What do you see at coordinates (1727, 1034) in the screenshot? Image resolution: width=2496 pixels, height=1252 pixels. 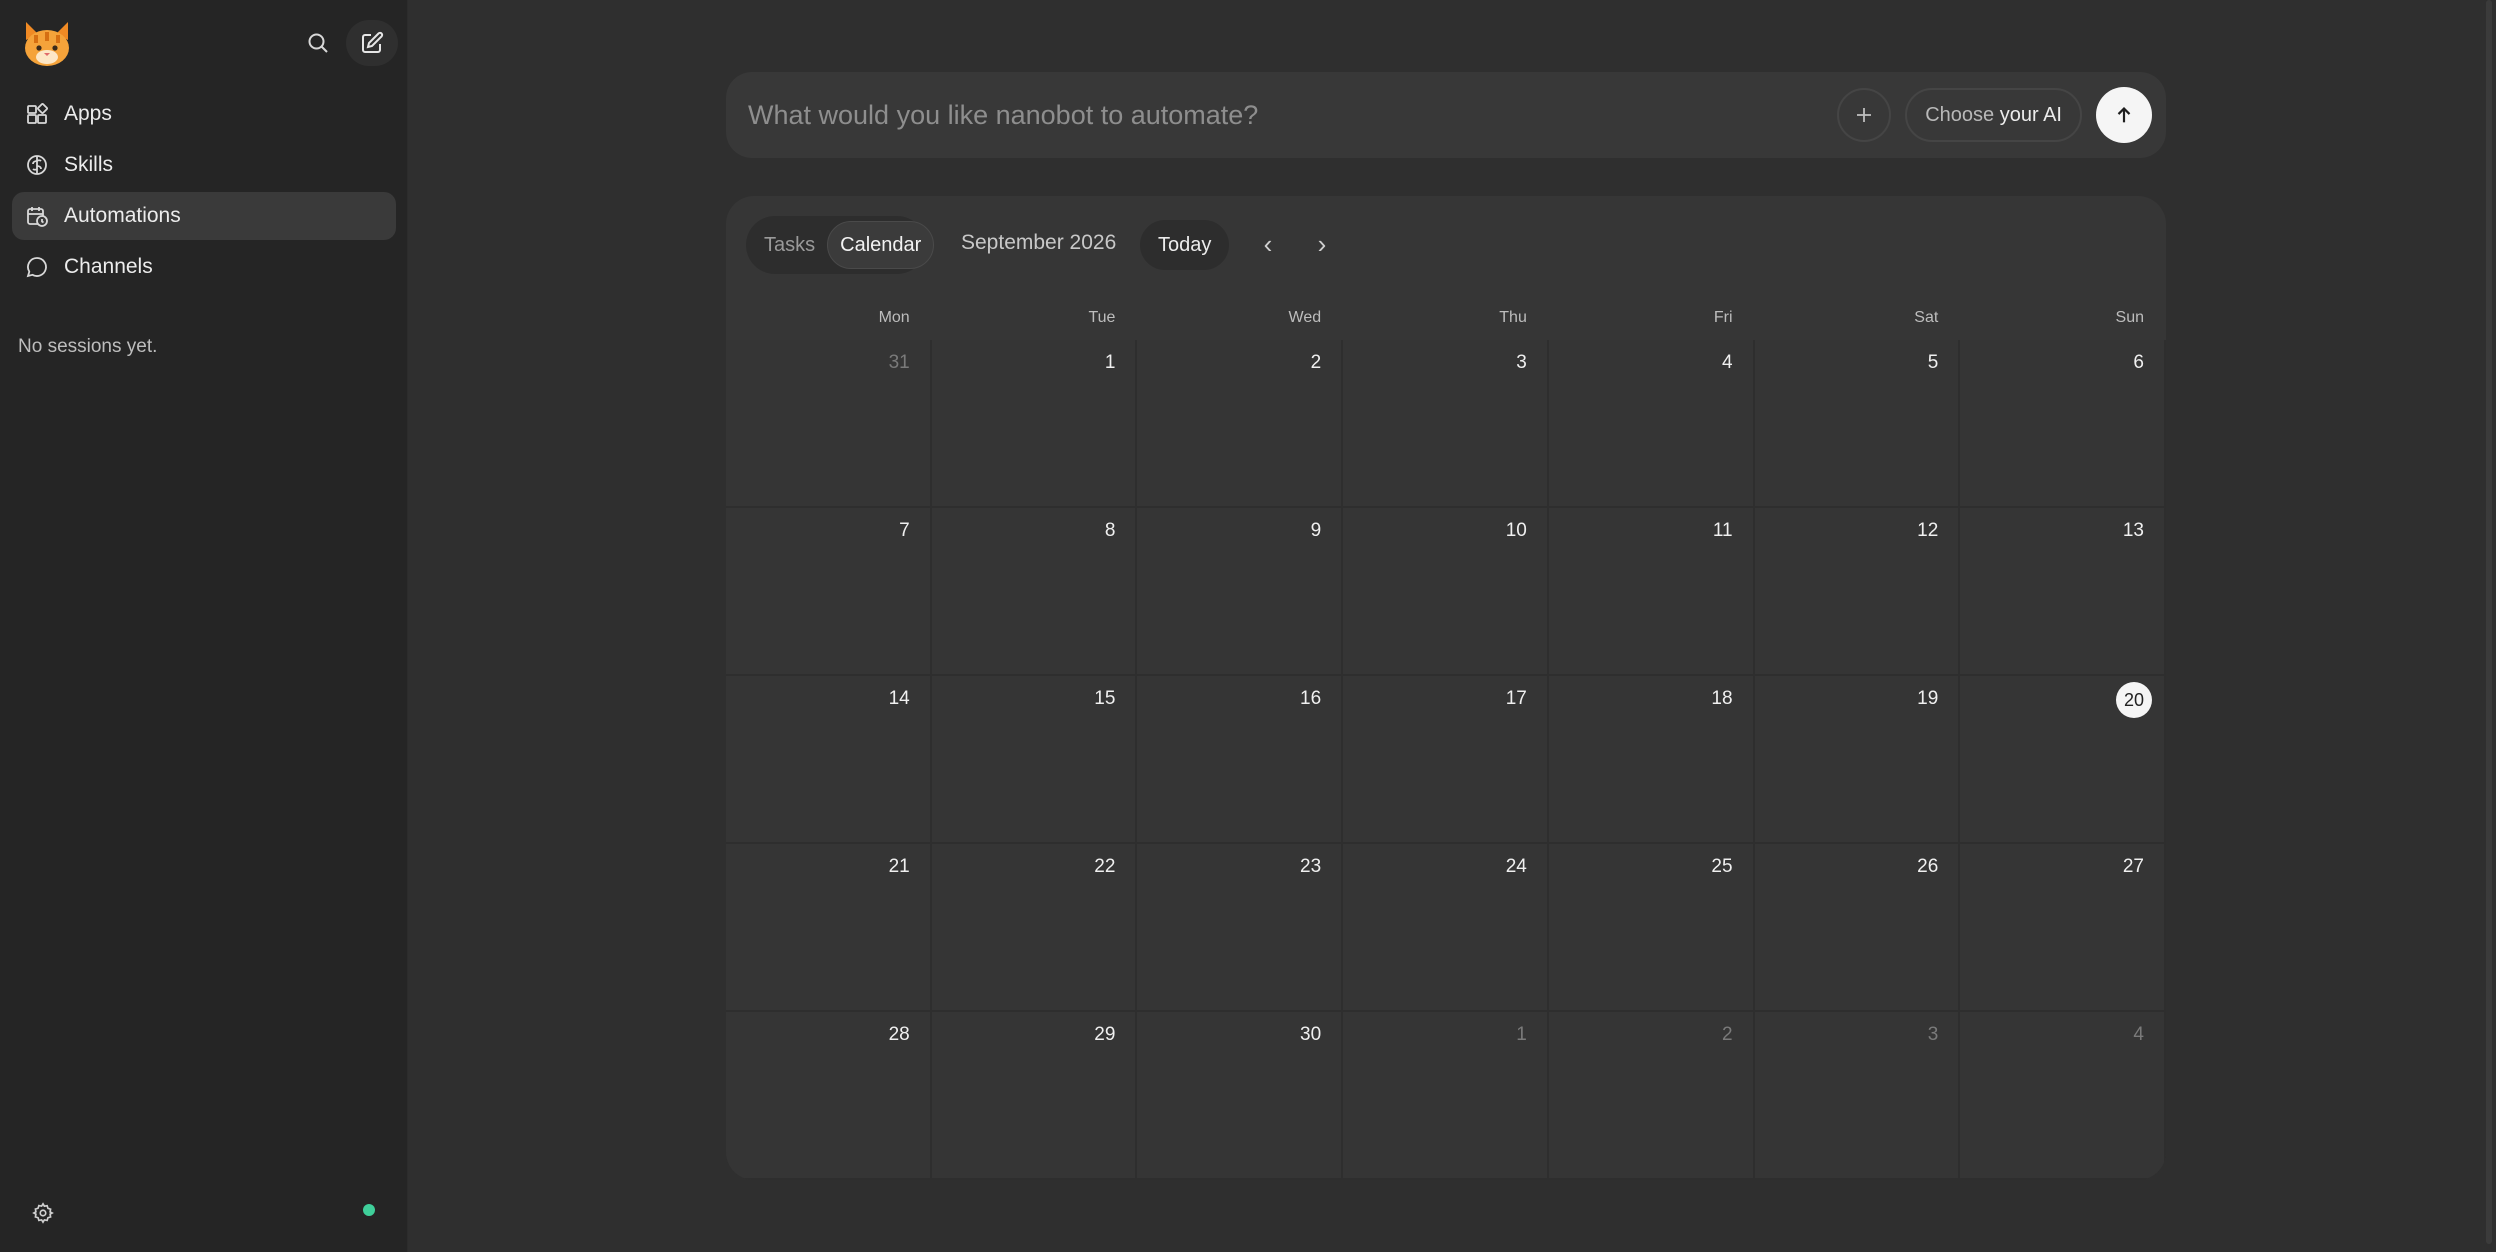 I see `day-number: 2` at bounding box center [1727, 1034].